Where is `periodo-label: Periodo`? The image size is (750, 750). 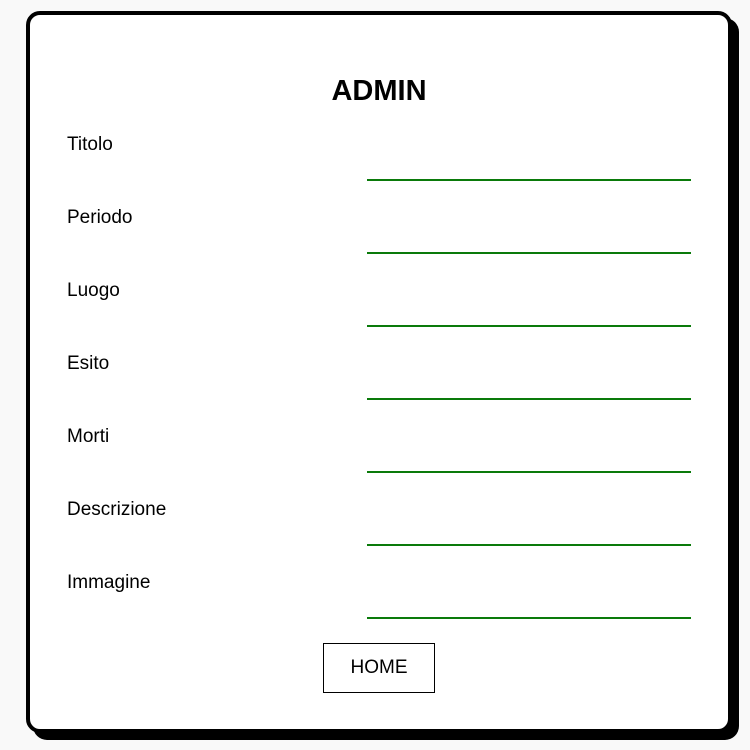 periodo-label: Periodo is located at coordinates (100, 217).